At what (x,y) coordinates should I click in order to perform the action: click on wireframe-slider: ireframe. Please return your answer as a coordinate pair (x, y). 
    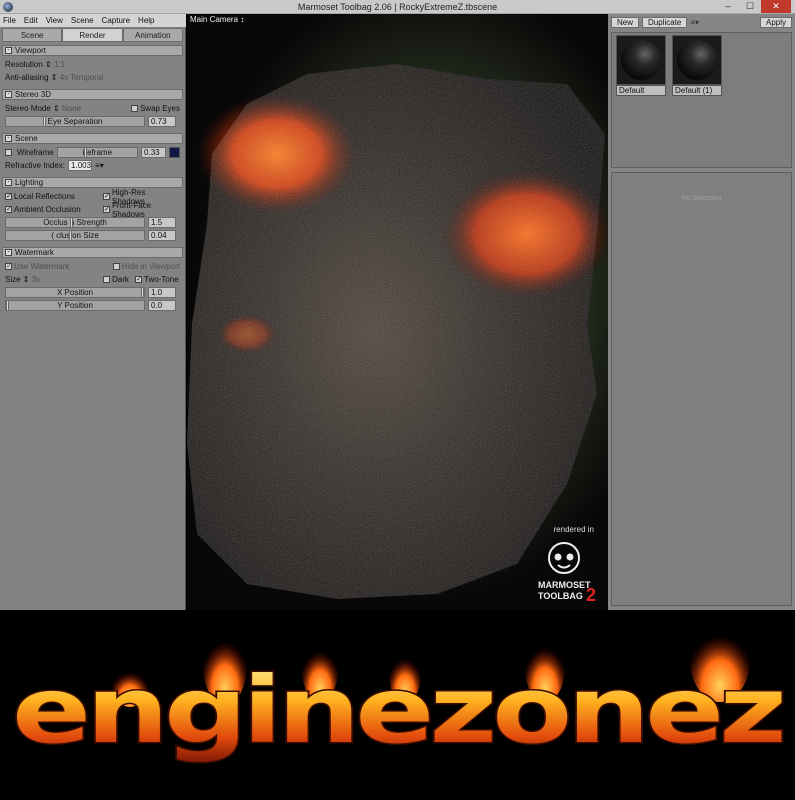
    Looking at the image, I should click on (97, 152).